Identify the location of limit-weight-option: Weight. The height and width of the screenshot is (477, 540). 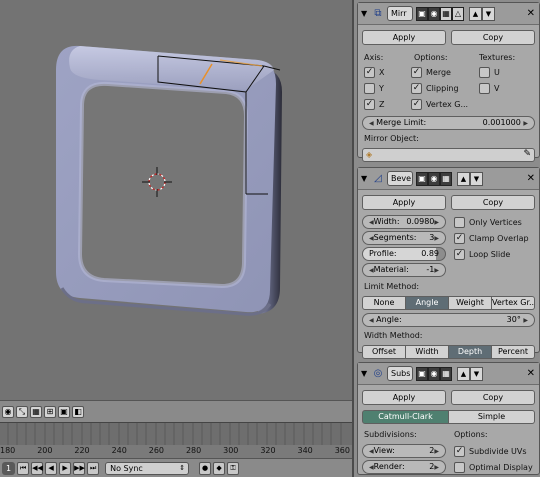
(470, 303).